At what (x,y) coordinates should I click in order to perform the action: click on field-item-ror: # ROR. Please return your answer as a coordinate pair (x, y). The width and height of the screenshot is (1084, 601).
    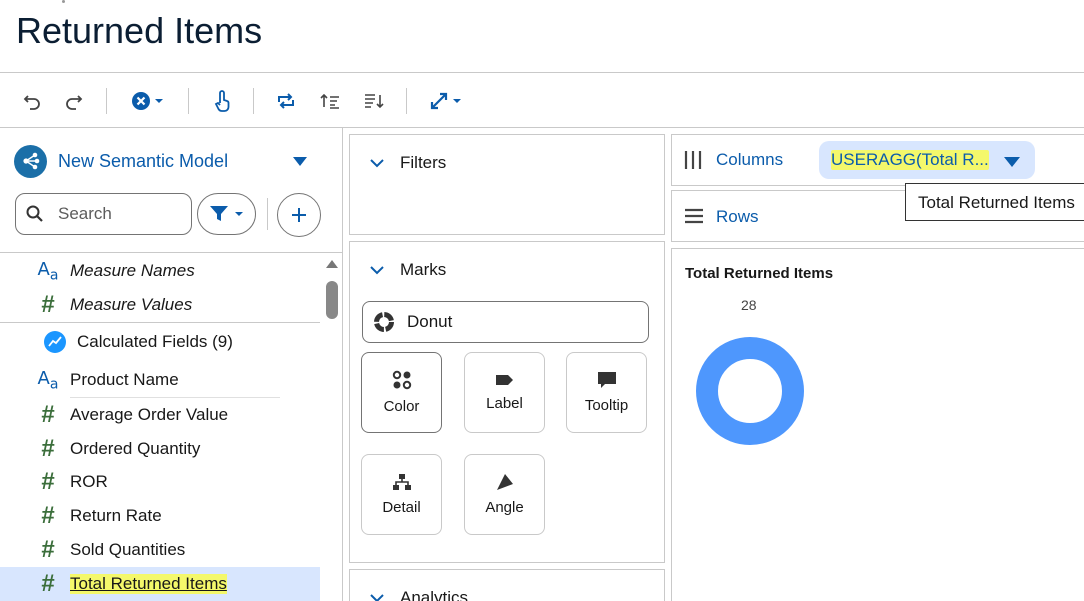
    Looking at the image, I should click on (160, 482).